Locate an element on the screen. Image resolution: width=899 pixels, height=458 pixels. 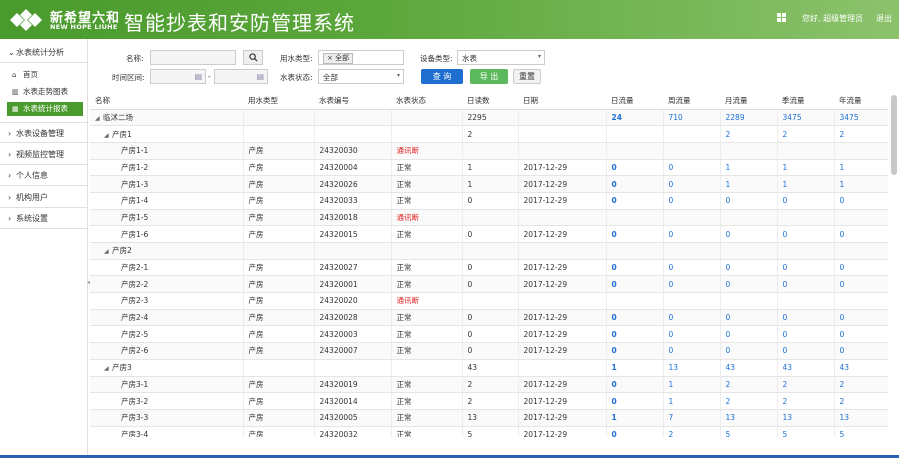
cell-week: 710 is located at coordinates (692, 118).